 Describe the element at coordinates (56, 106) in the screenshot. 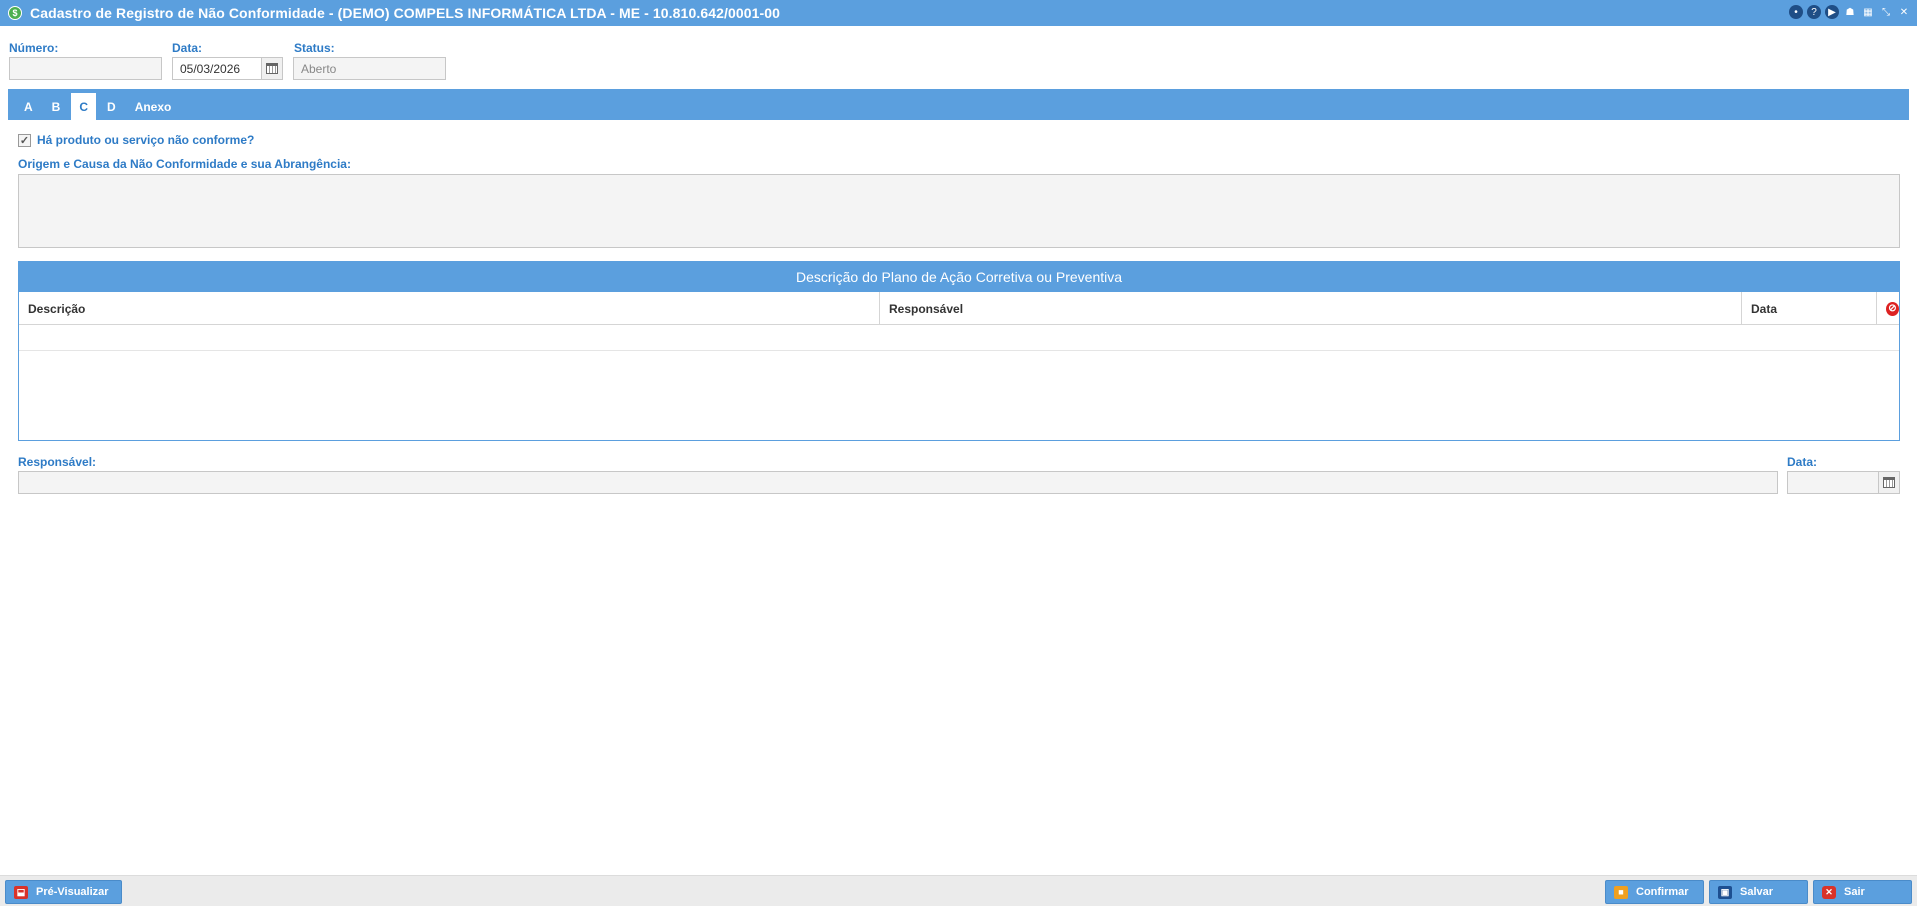

I see `tab-b: B` at that location.